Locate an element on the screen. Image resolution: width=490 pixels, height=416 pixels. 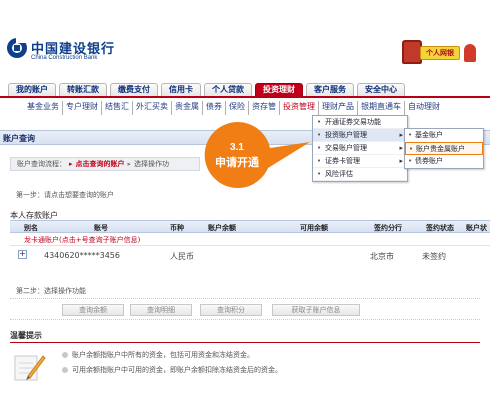
callout-number: 3.1 is located at coordinates (237, 147).